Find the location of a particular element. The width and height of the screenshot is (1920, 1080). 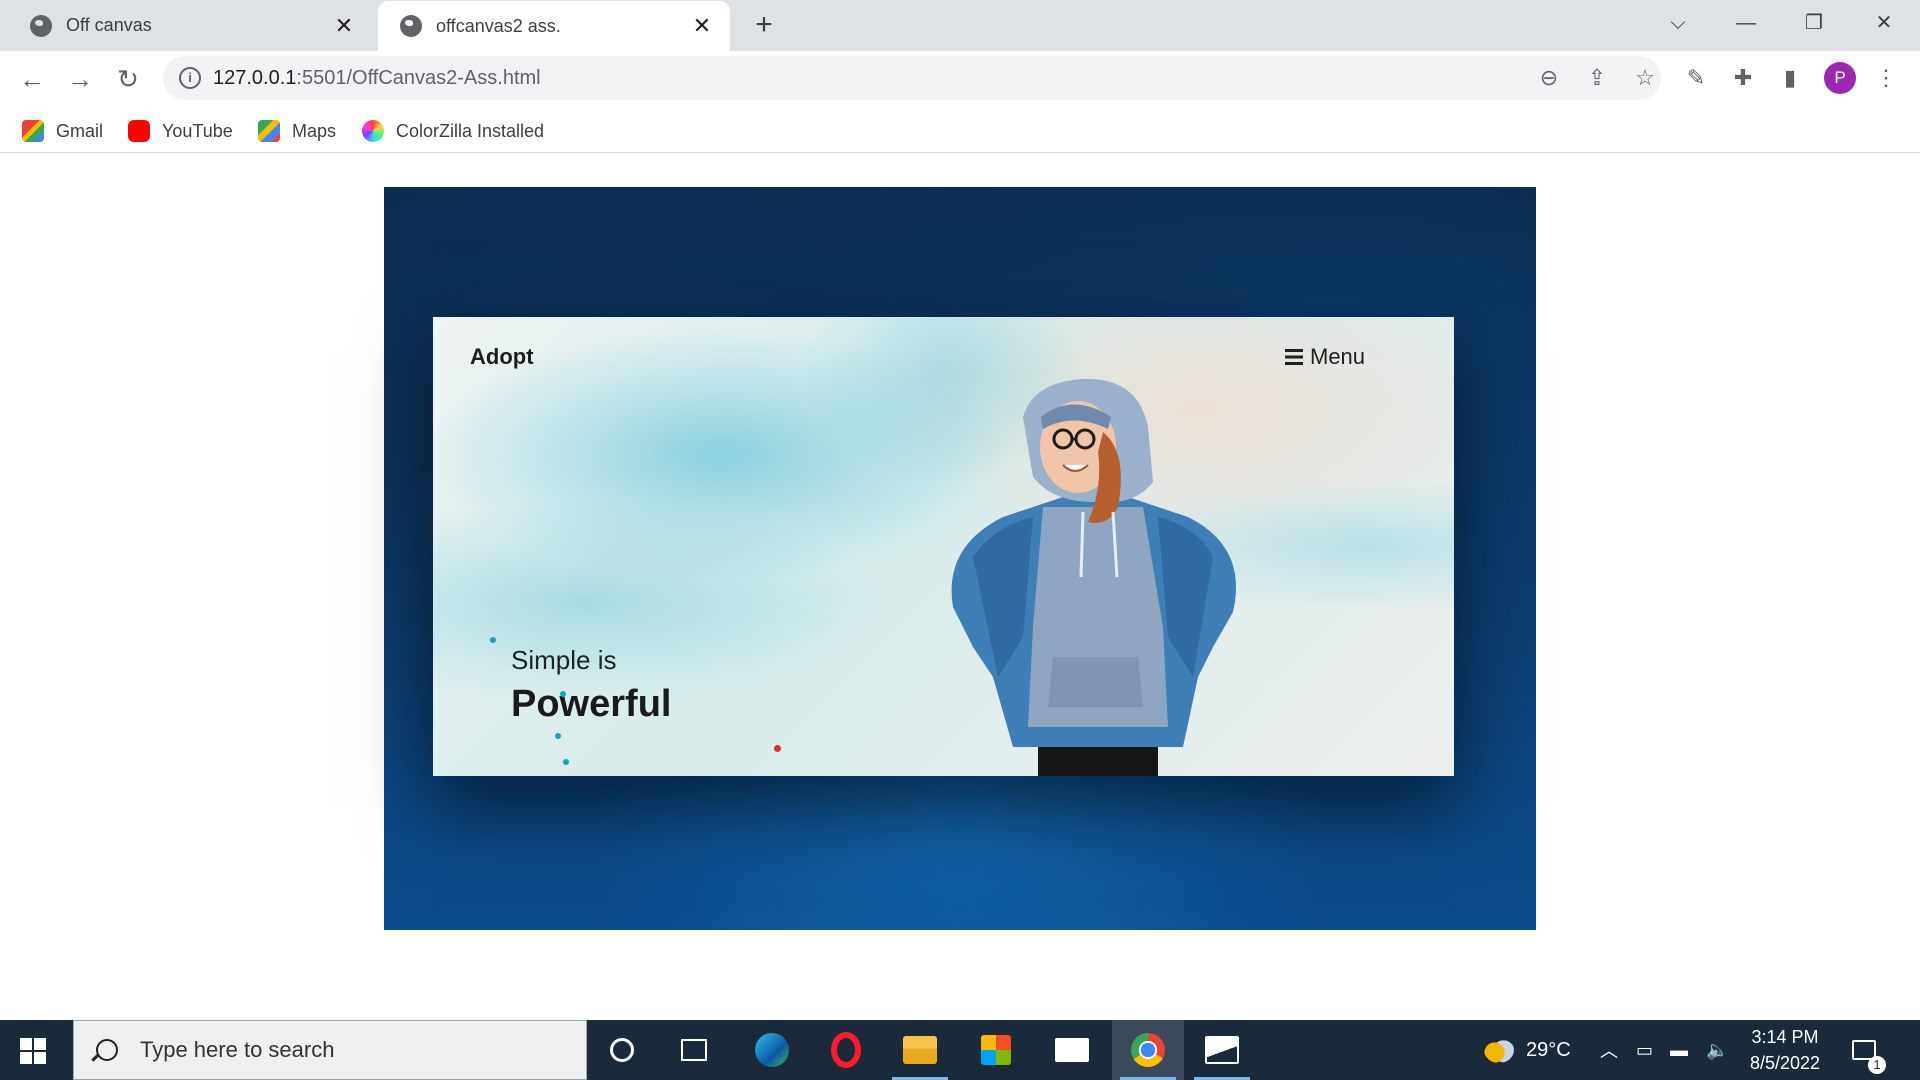

share-icon: ⇪ is located at coordinates (1597, 78).